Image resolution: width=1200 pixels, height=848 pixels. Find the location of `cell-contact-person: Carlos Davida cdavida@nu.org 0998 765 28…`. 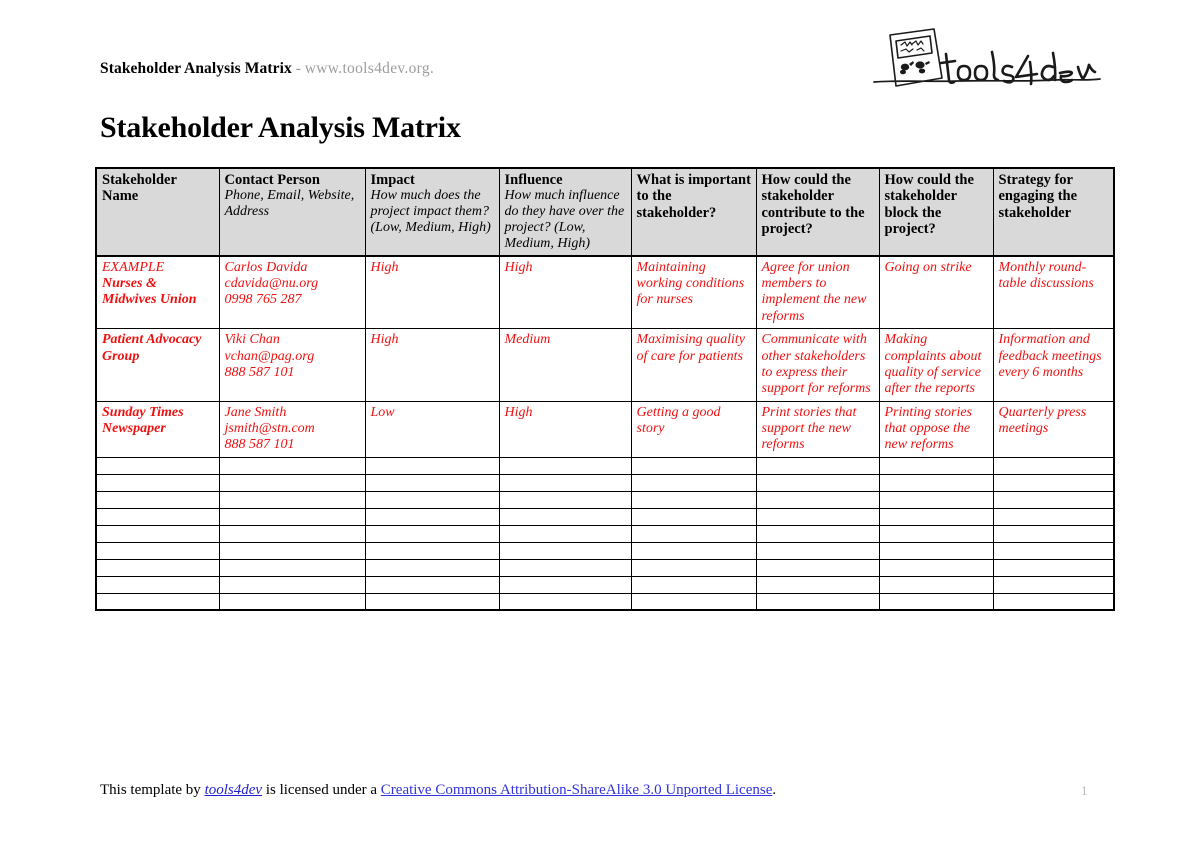

cell-contact-person: Carlos Davida cdavida@nu.org 0998 765 28… is located at coordinates (292, 292).